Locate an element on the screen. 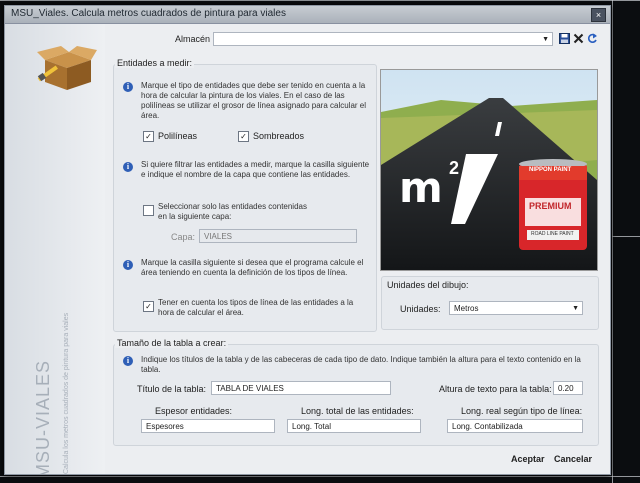 The height and width of the screenshot is (483, 640). capa-input: VIALES is located at coordinates (278, 236).